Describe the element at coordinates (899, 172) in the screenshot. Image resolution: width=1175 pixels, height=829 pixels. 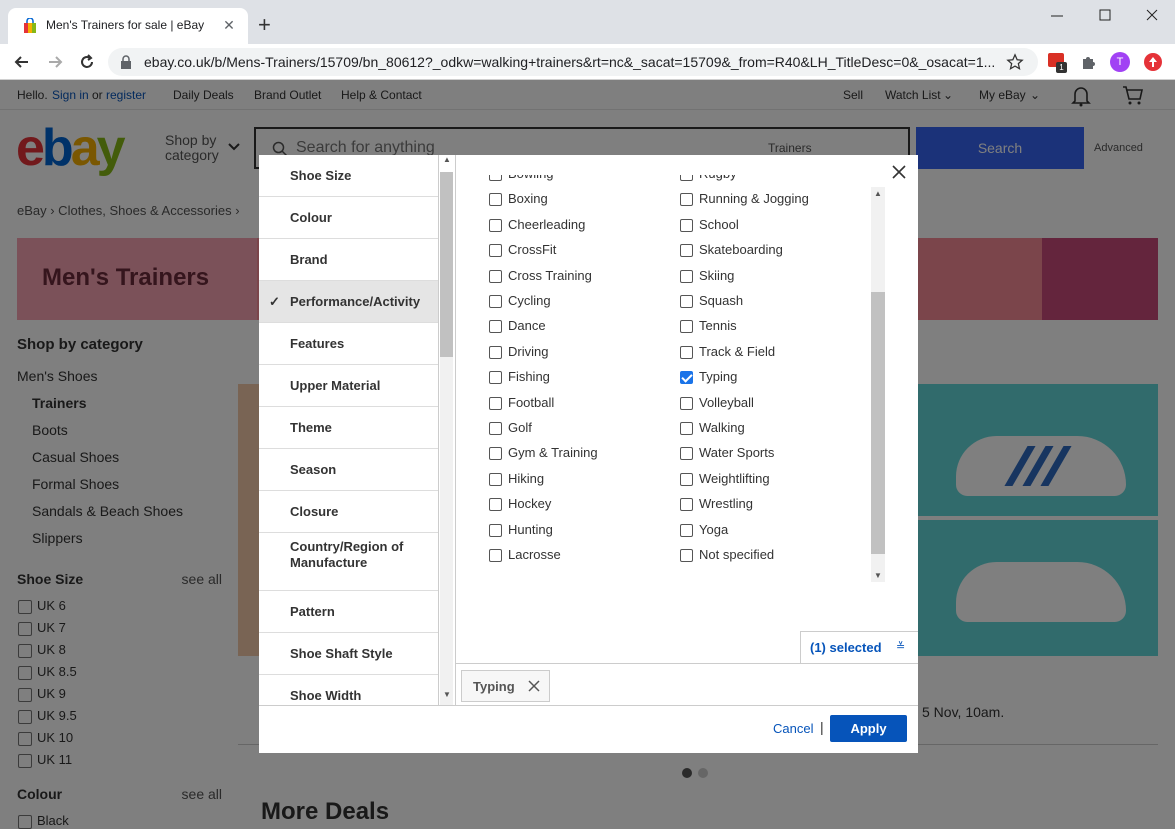
I see `close-icon` at that location.